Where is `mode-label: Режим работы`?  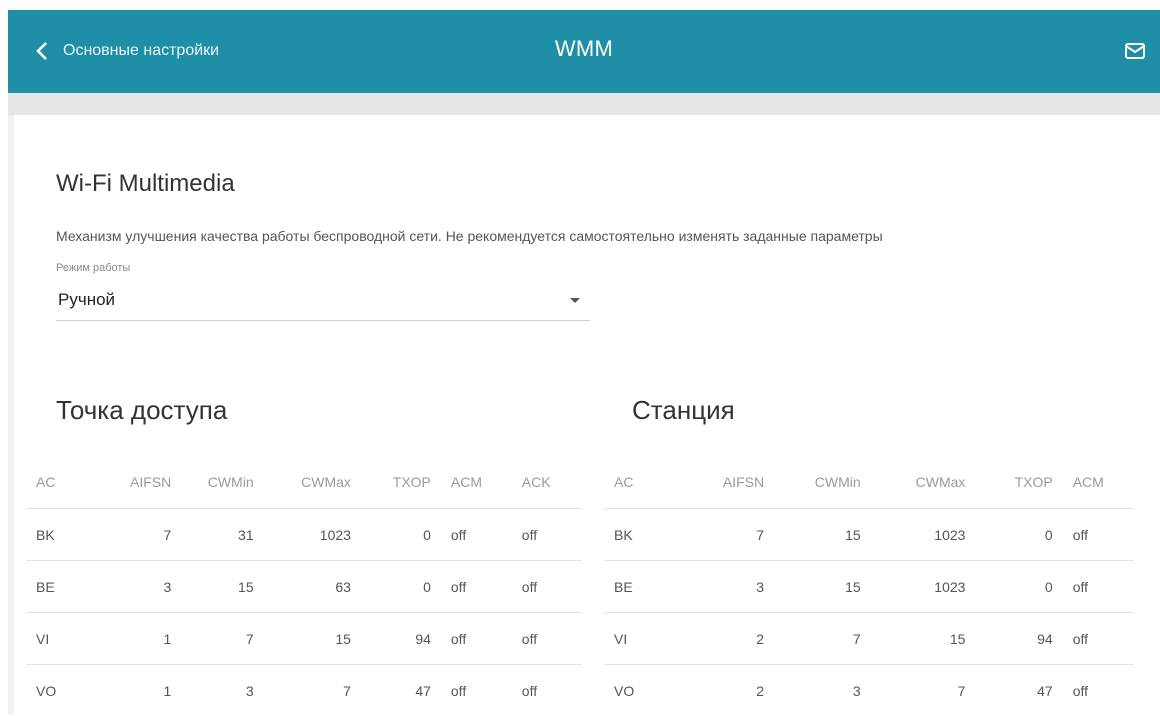
mode-label: Режим работы is located at coordinates (93, 268).